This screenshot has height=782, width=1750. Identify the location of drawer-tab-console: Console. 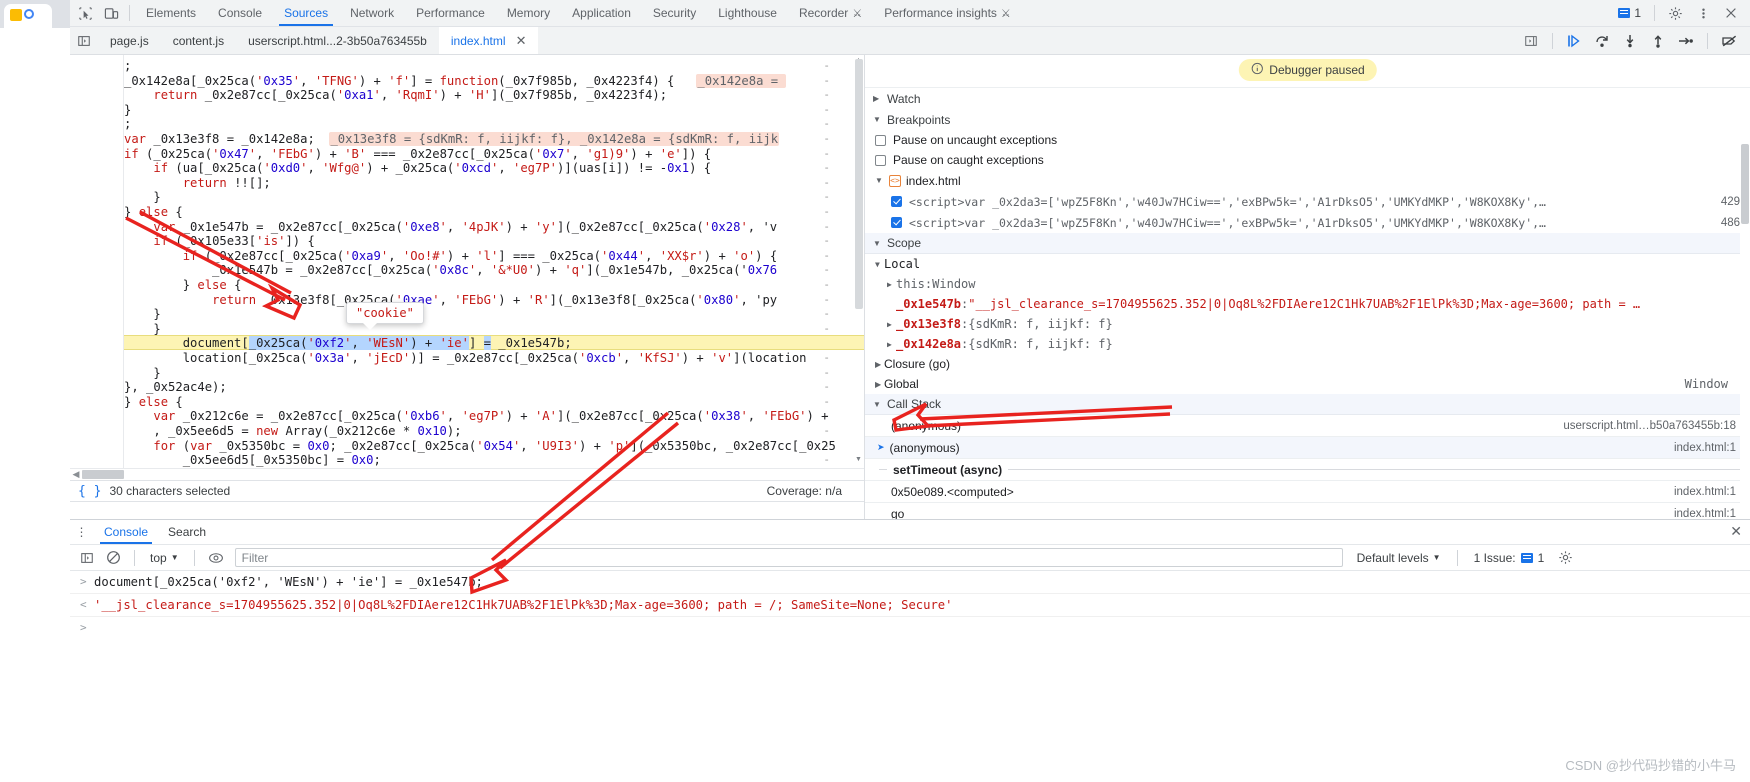
(126, 532).